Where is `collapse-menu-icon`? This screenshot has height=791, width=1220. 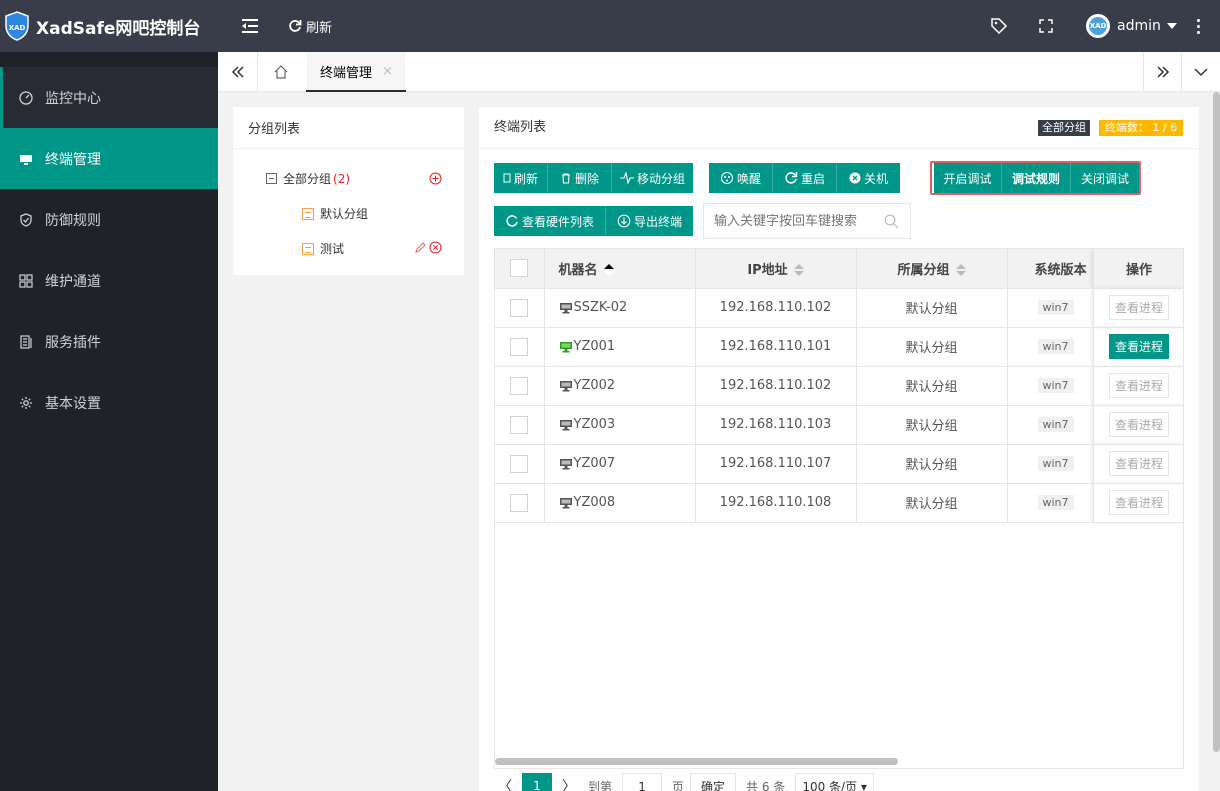 collapse-menu-icon is located at coordinates (250, 26).